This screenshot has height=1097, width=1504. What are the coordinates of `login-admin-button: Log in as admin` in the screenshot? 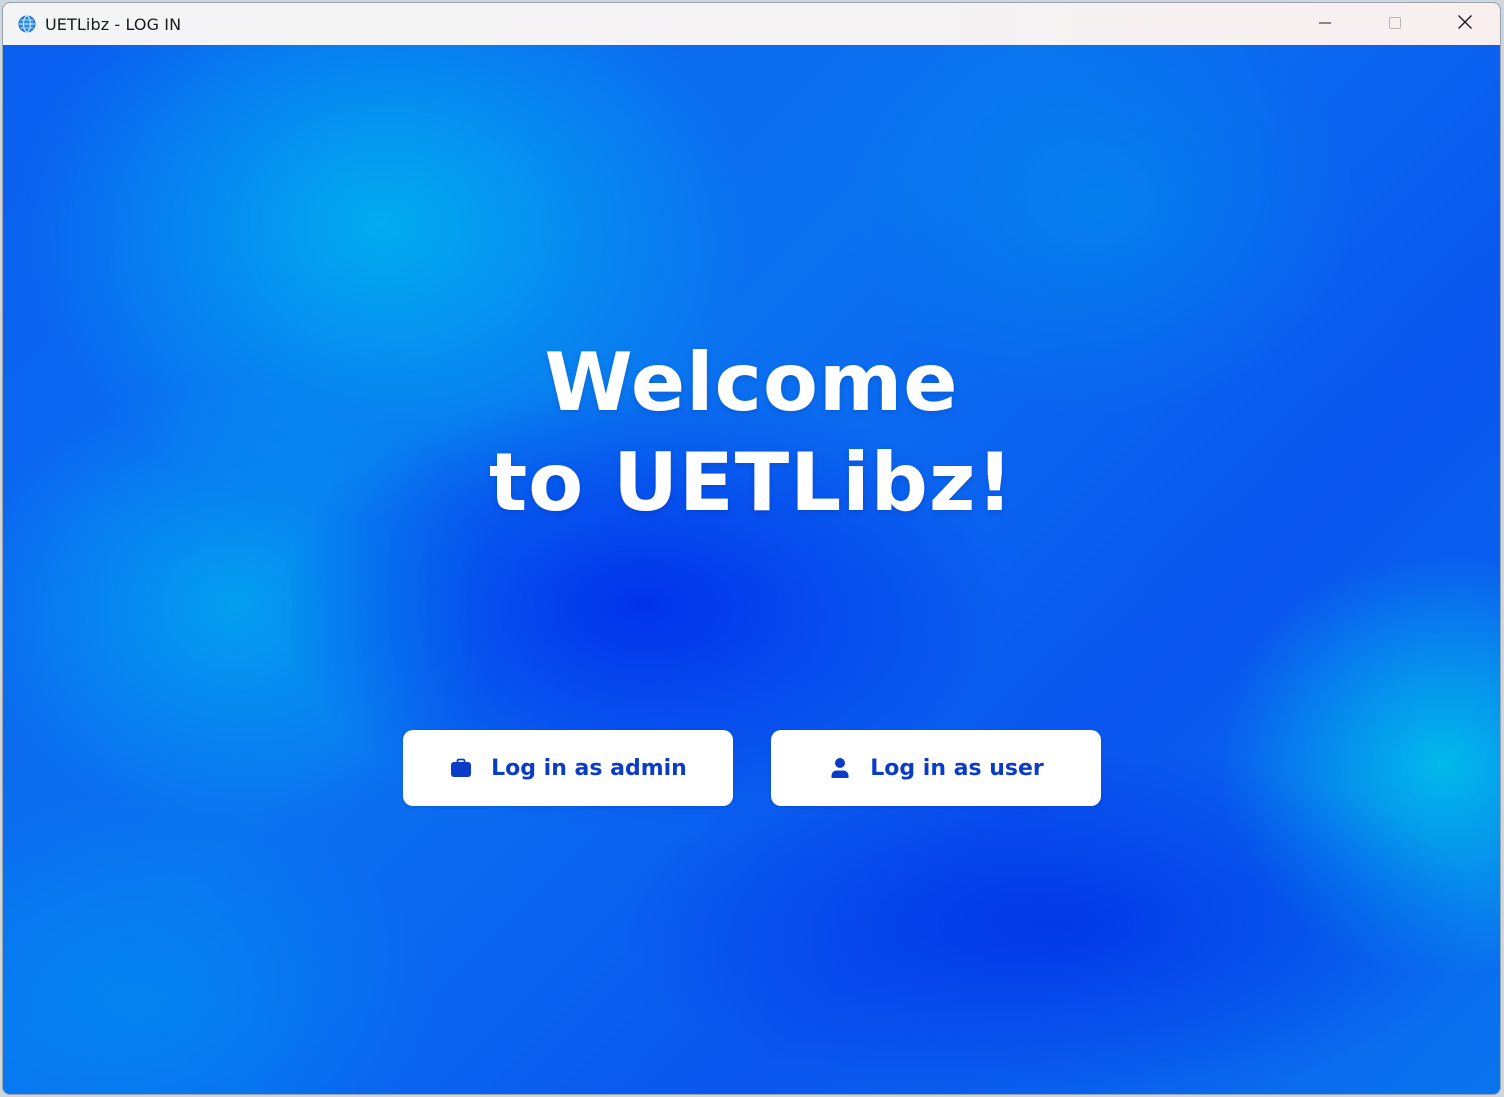 It's located at (568, 768).